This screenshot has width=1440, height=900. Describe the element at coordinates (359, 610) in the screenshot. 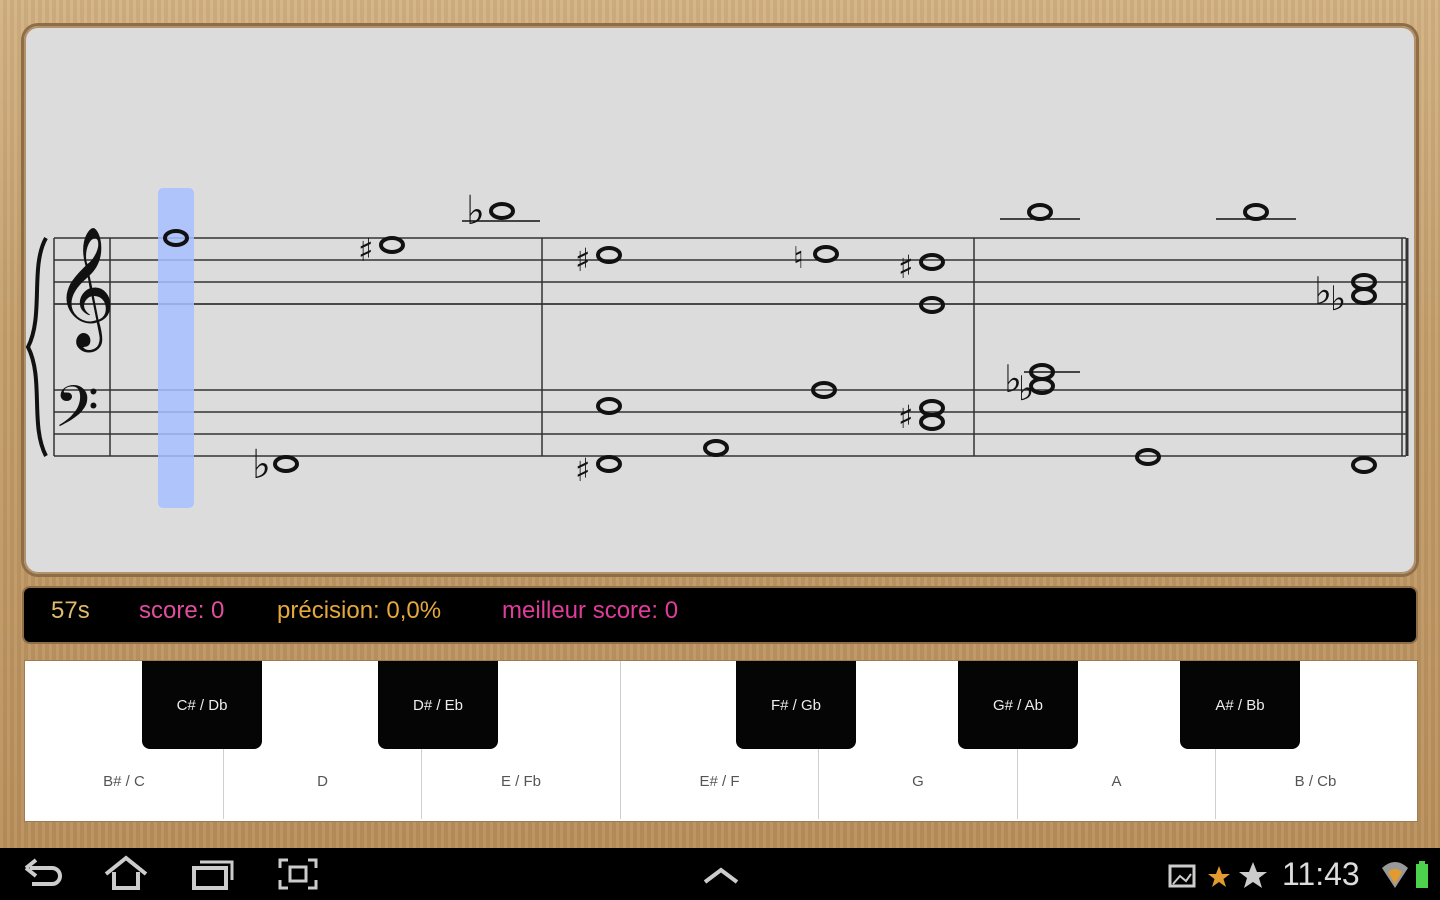

I see `precision-text: précision: 0,0%` at that location.